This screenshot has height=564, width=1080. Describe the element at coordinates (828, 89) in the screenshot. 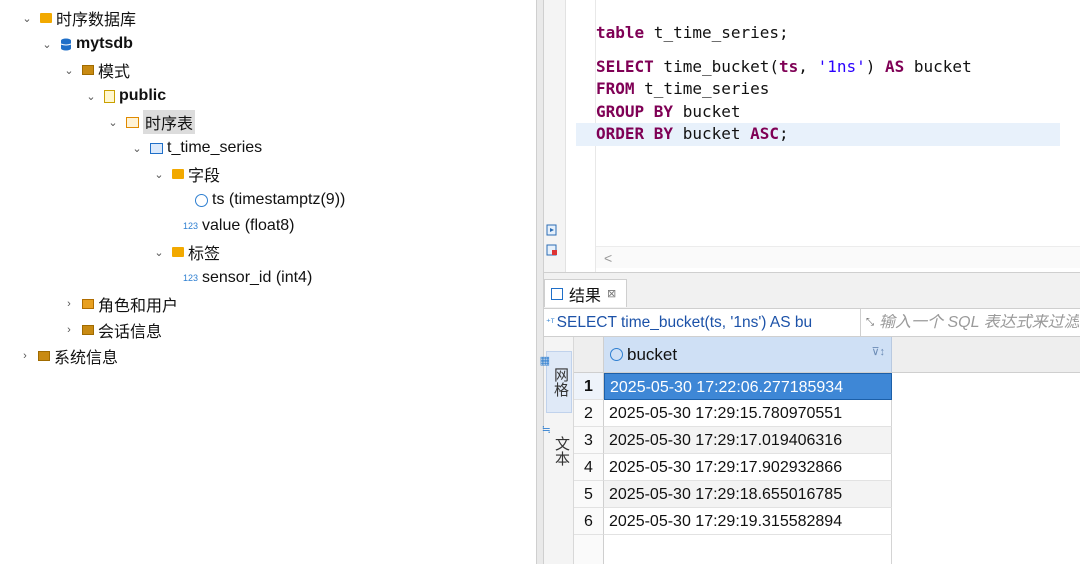

I see `code-line-3: FROM t_time_series` at that location.